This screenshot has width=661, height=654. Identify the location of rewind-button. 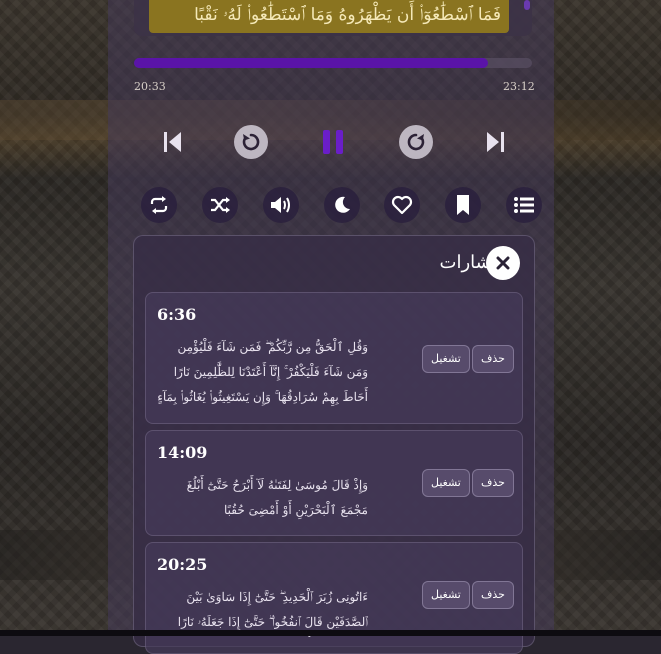
(251, 142).